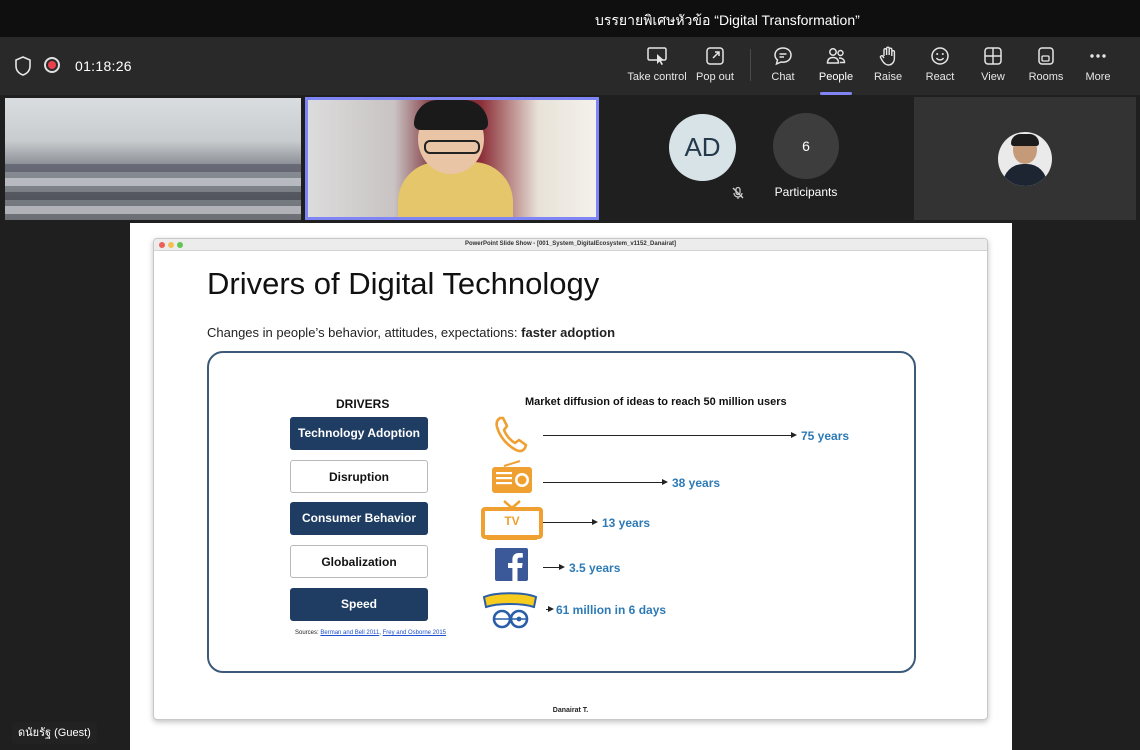 This screenshot has width=1140, height=750. Describe the element at coordinates (1025, 175) in the screenshot. I see `avatar-suit` at that location.